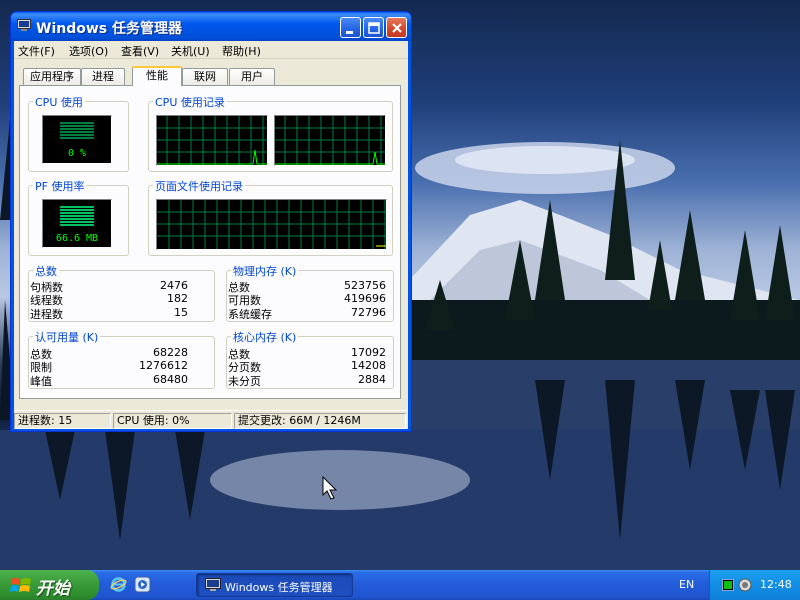 The width and height of the screenshot is (800, 600). I want to click on kernel-total-value: 17092, so click(368, 352).